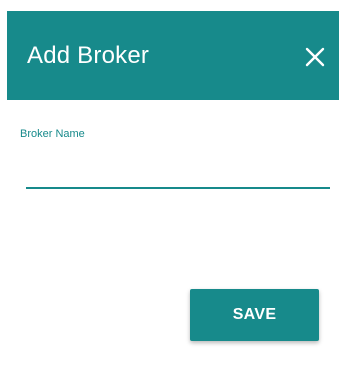 The width and height of the screenshot is (347, 369). What do you see at coordinates (52, 134) in the screenshot?
I see `broker-name-label: Broker Name` at bounding box center [52, 134].